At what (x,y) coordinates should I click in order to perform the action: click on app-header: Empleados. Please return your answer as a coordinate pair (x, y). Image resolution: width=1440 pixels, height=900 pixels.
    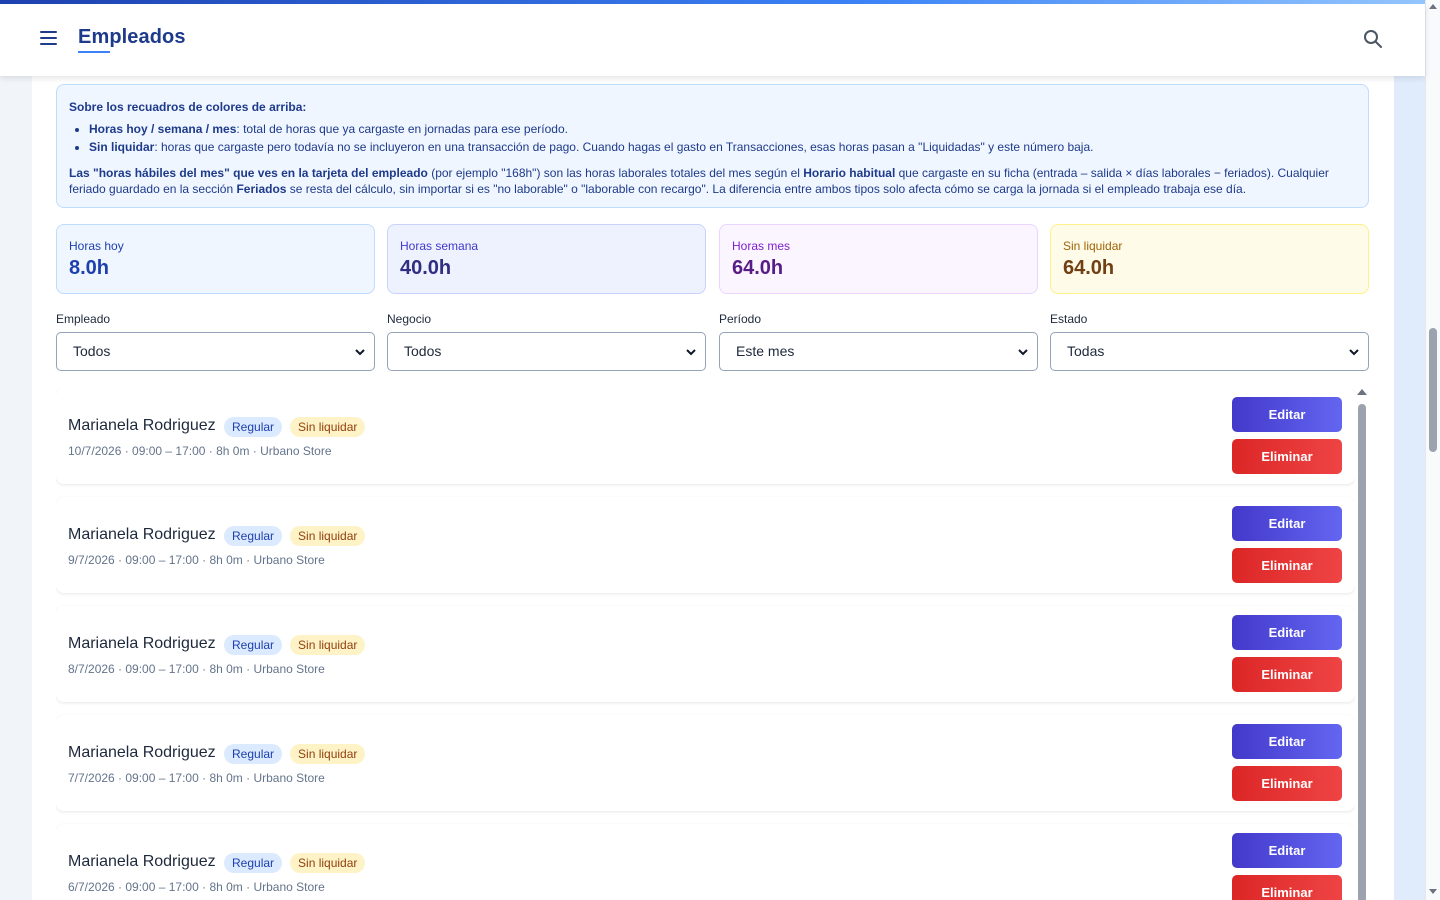
    Looking at the image, I should click on (712, 40).